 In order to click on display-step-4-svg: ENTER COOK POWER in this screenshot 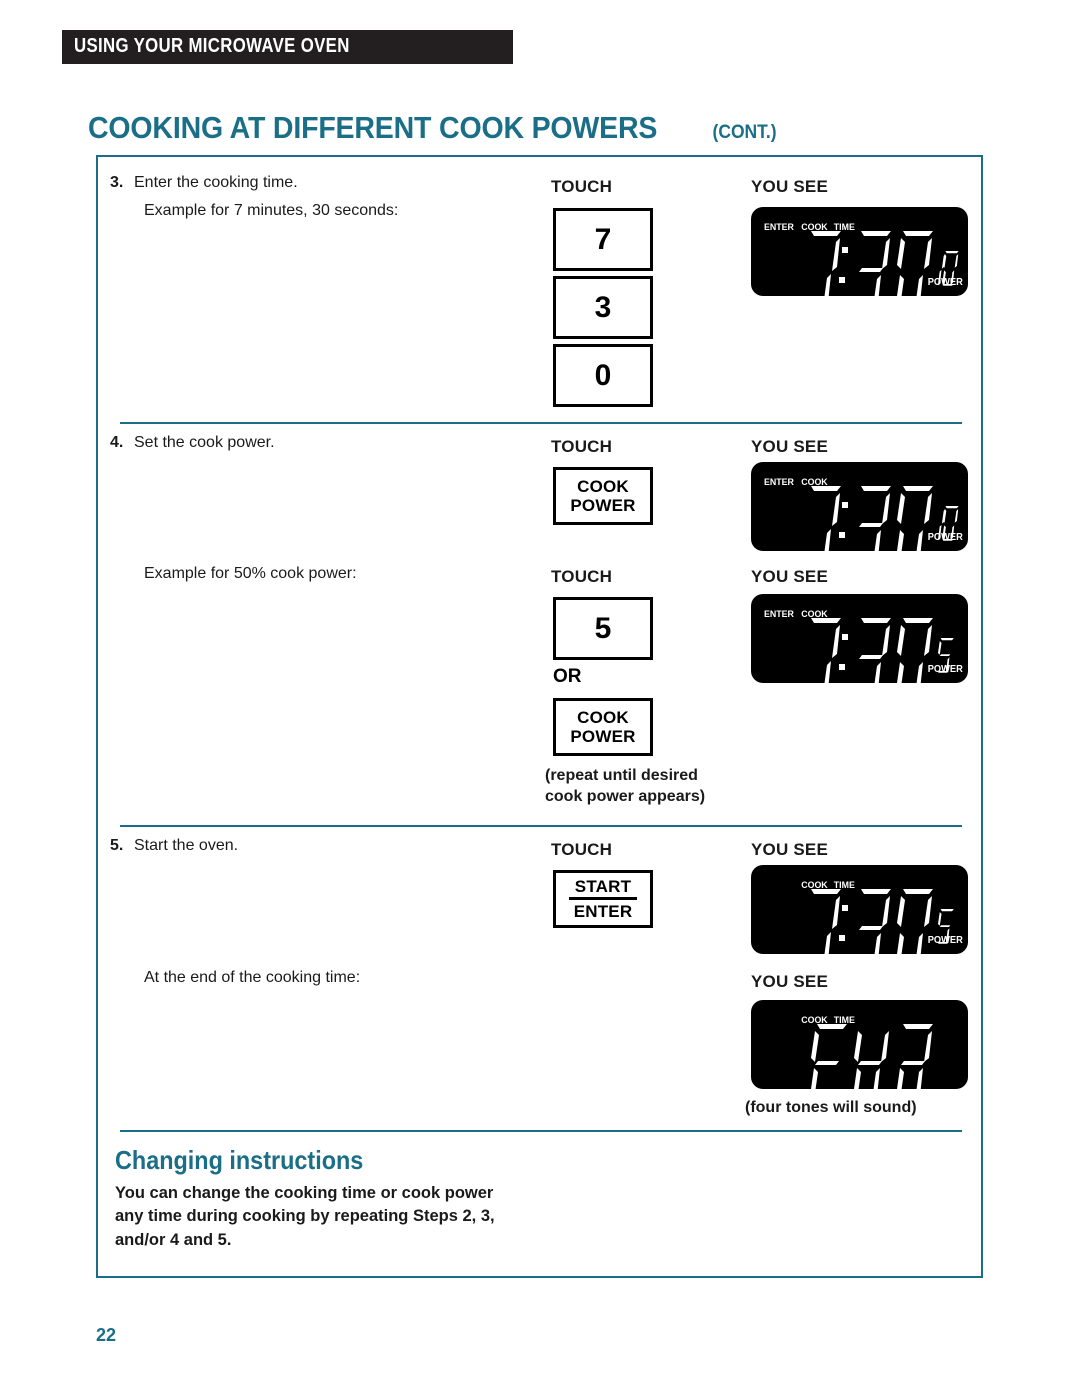, I will do `click(863, 514)`.